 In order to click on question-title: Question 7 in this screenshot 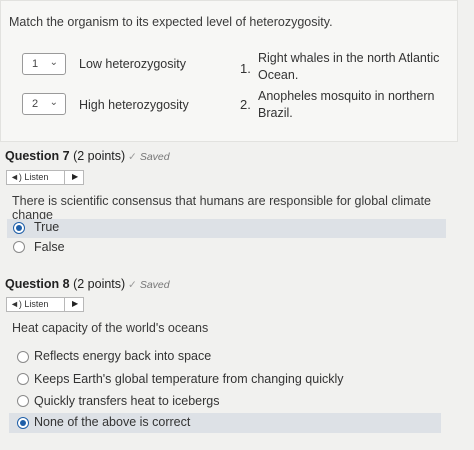, I will do `click(37, 156)`.